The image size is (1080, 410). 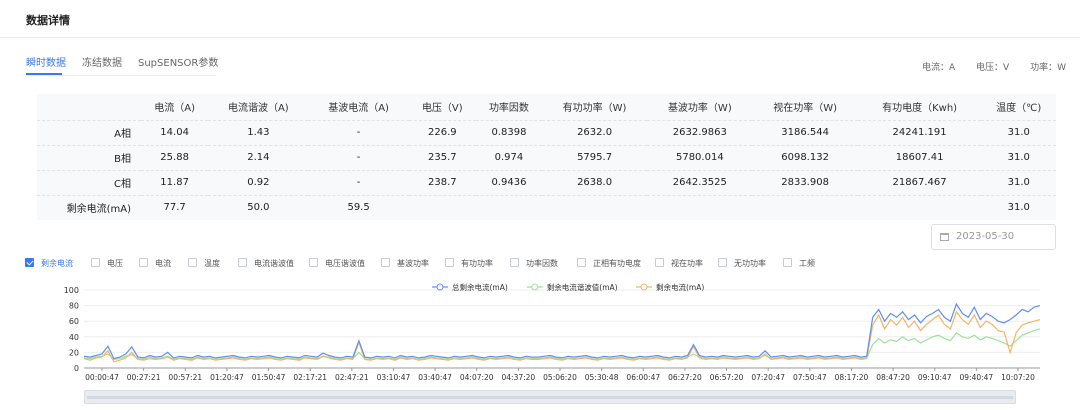 What do you see at coordinates (700, 182) in the screenshot?
I see `table-cell: 2642.3525` at bounding box center [700, 182].